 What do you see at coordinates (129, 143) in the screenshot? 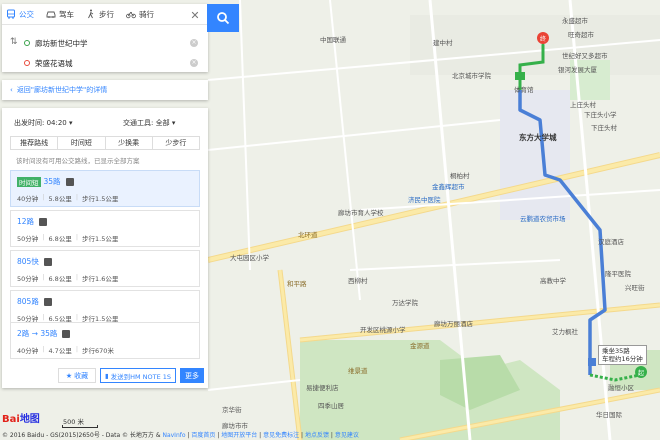
I see `tab-fewest-transfers: 少换乘` at bounding box center [129, 143].